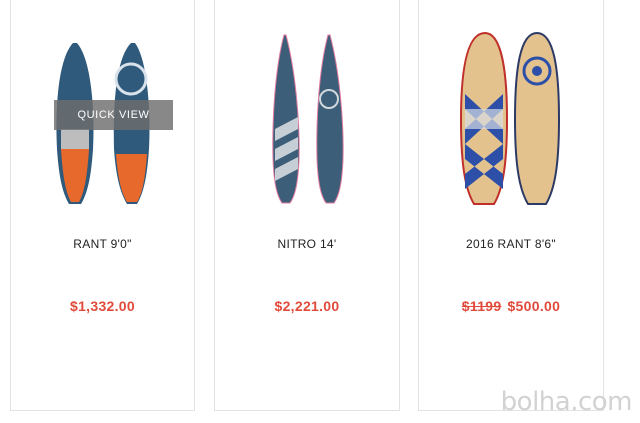  I want to click on product-price: $1199 $500.00, so click(511, 306).